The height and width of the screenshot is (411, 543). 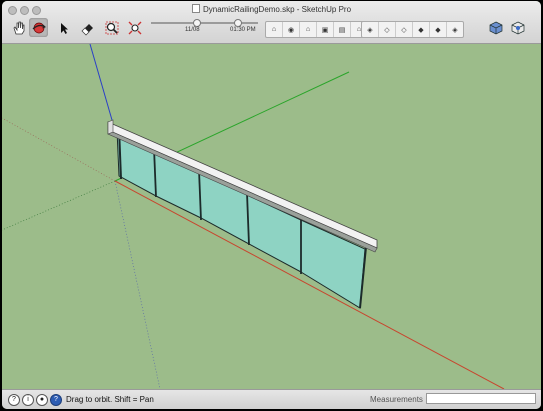 What do you see at coordinates (195, 8) in the screenshot?
I see `document-icon` at bounding box center [195, 8].